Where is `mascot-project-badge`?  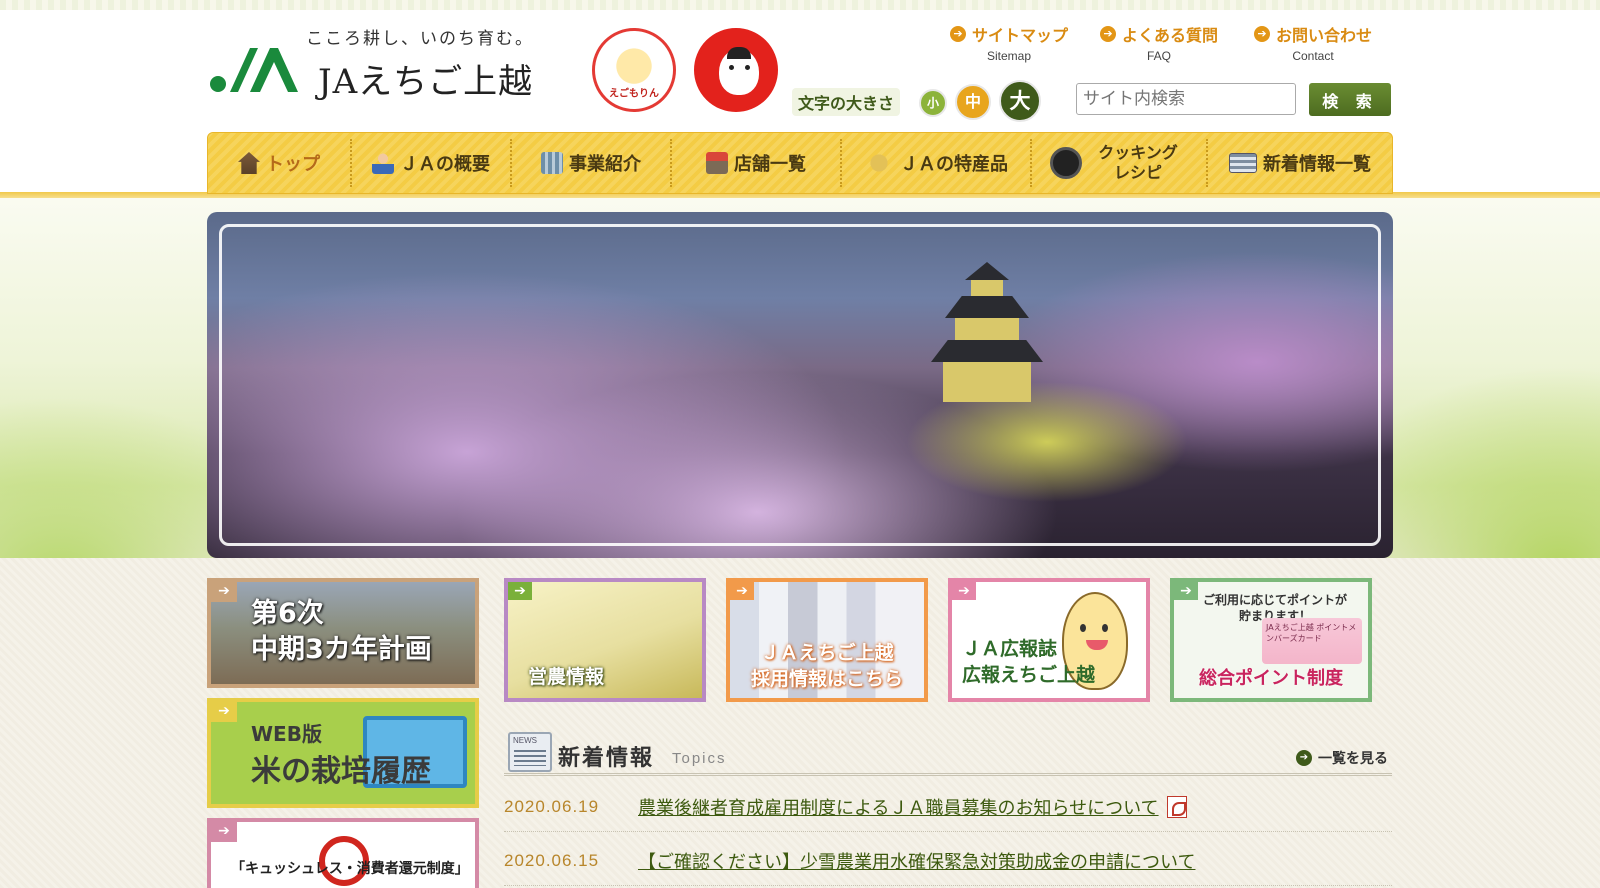 mascot-project-badge is located at coordinates (736, 70).